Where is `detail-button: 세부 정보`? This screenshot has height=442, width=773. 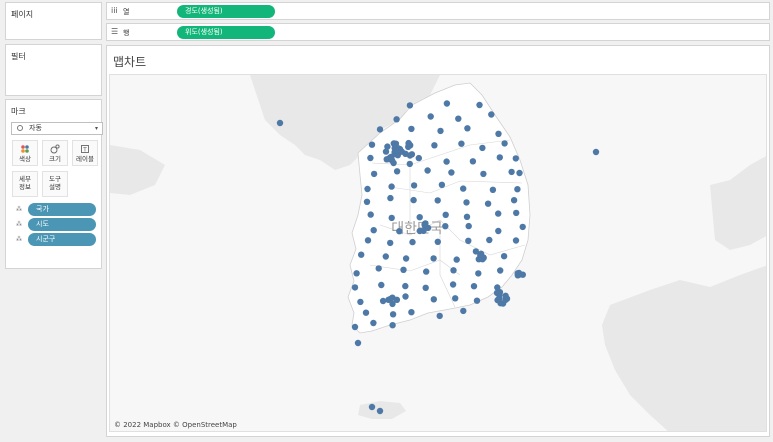 detail-button: 세부 정보 is located at coordinates (25, 184).